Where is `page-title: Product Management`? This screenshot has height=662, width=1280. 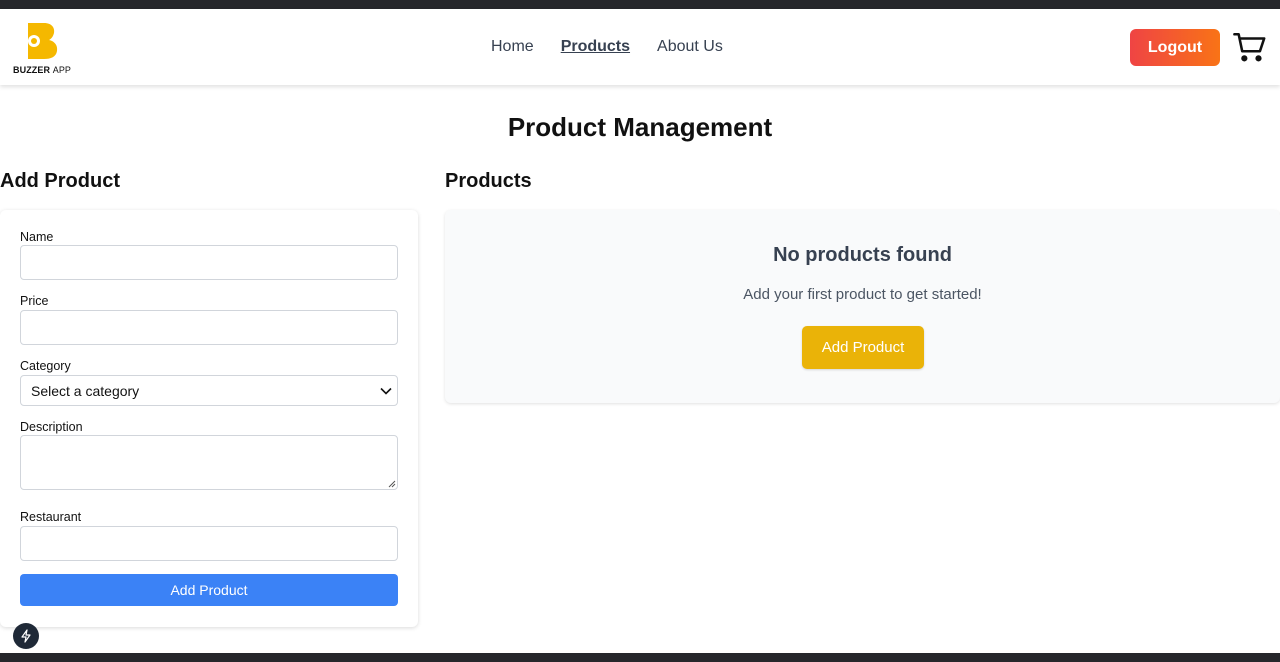
page-title: Product Management is located at coordinates (640, 127).